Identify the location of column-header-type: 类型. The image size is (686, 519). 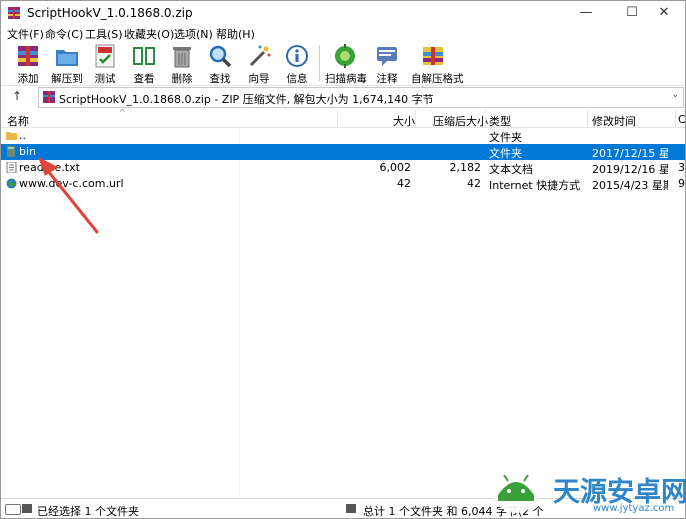
(500, 121).